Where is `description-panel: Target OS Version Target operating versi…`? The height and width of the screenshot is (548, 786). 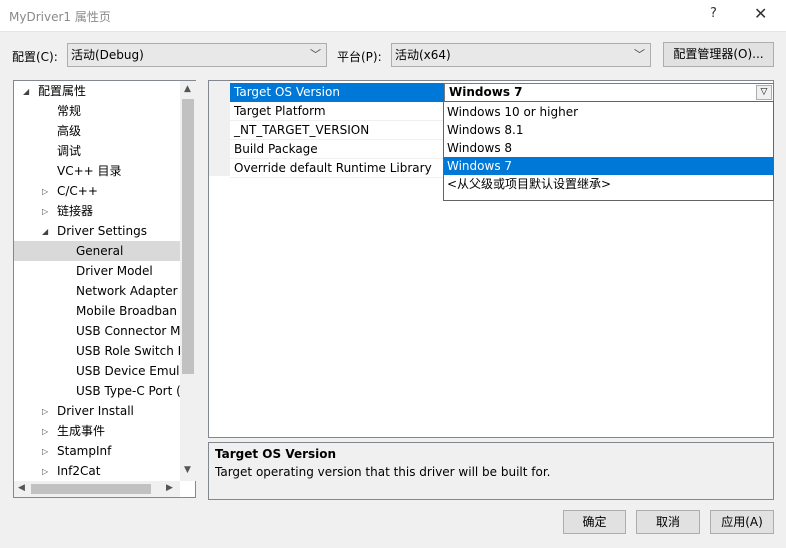
description-panel: Target OS Version Target operating versi… is located at coordinates (491, 471).